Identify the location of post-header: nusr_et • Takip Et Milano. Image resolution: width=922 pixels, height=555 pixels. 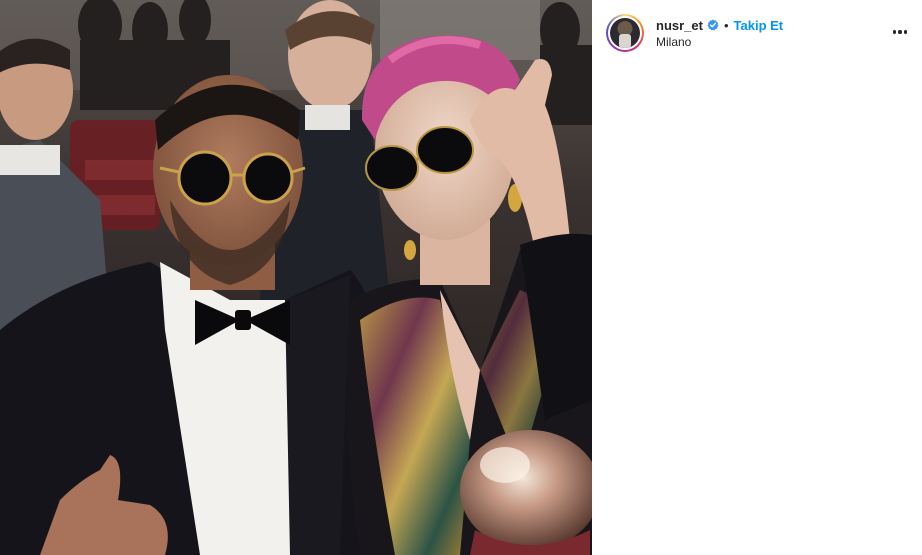
(757, 32).